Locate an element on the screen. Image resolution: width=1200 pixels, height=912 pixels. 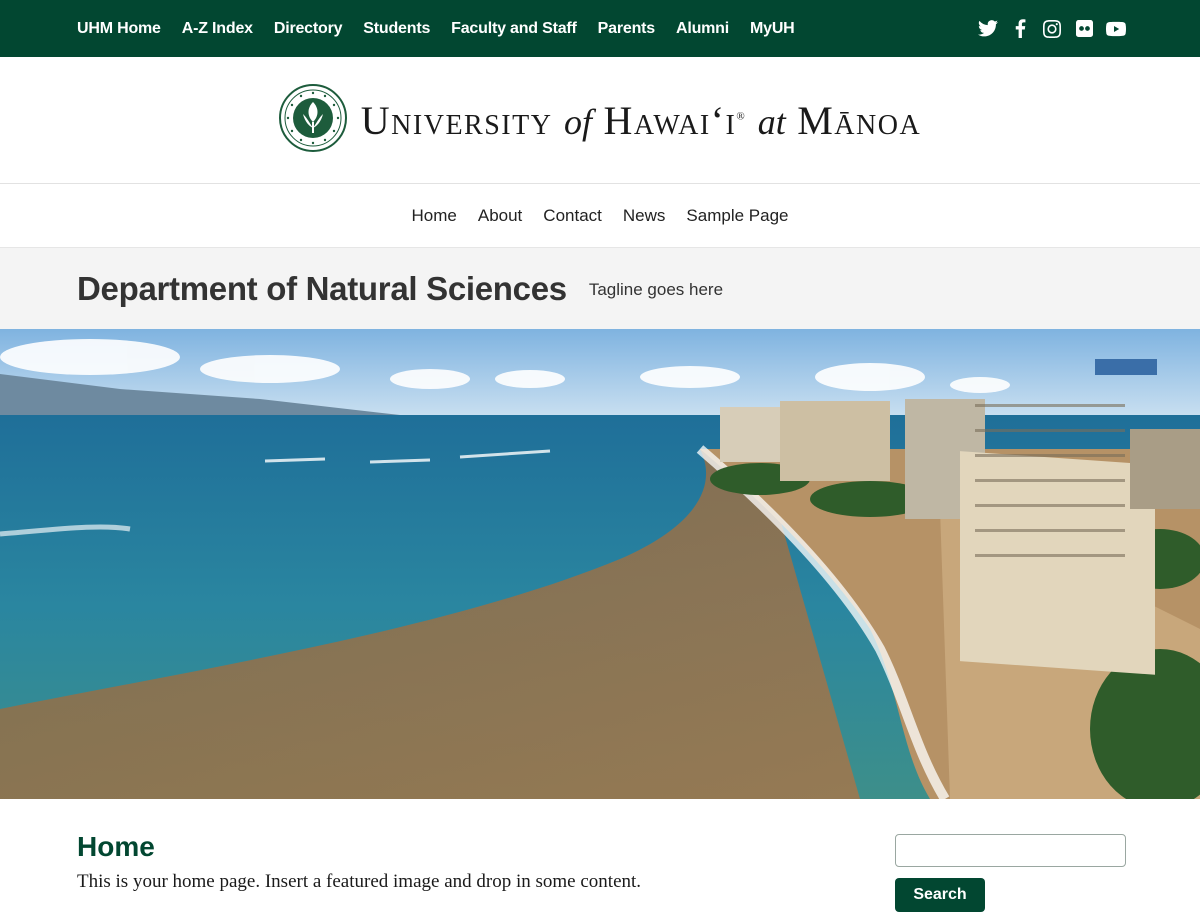
social-links is located at coordinates (1052, 29).